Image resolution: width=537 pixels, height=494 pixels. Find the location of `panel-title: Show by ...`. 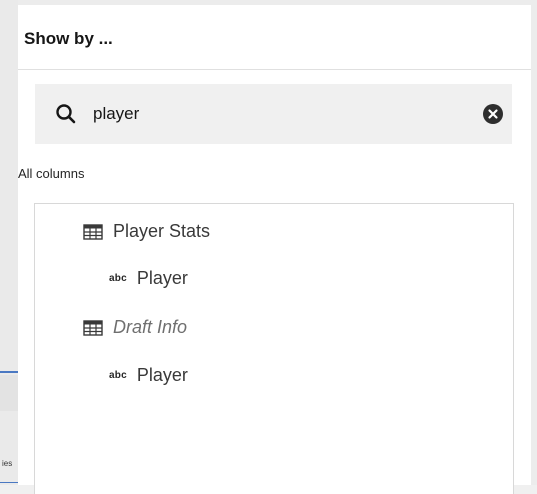

panel-title: Show by ... is located at coordinates (68, 38).